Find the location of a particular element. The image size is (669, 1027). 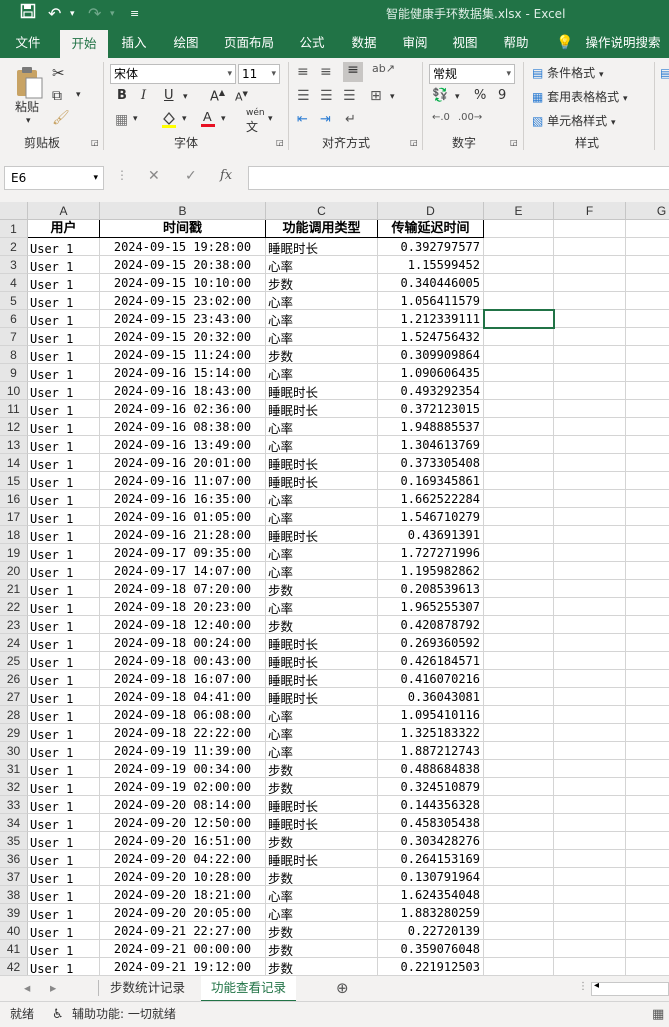

tab-home: 开始 is located at coordinates (84, 44).